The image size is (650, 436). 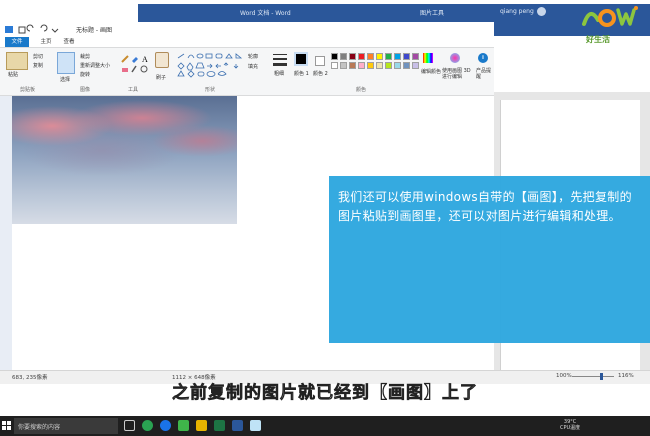 What do you see at coordinates (55, 30) in the screenshot?
I see `chevron-down-icon` at bounding box center [55, 30].